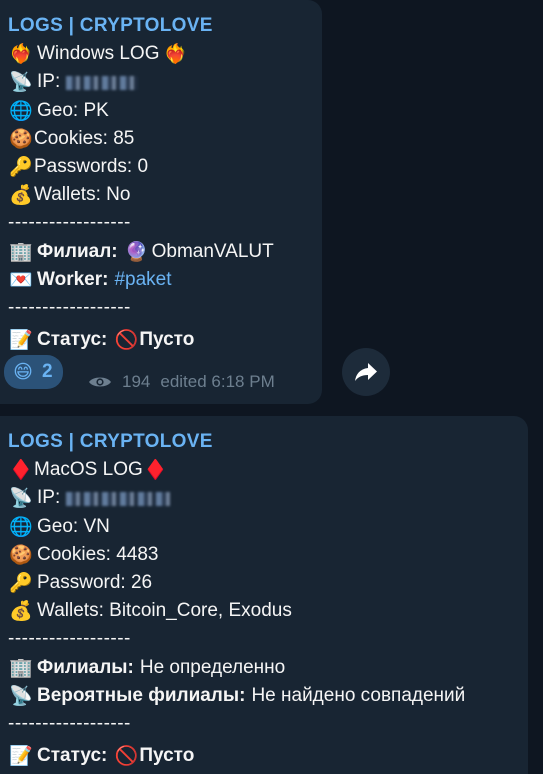 The width and height of the screenshot is (543, 774). I want to click on wallets-line: 💰 Wallets: Bitcoin_Core, Exodus, so click(264, 611).